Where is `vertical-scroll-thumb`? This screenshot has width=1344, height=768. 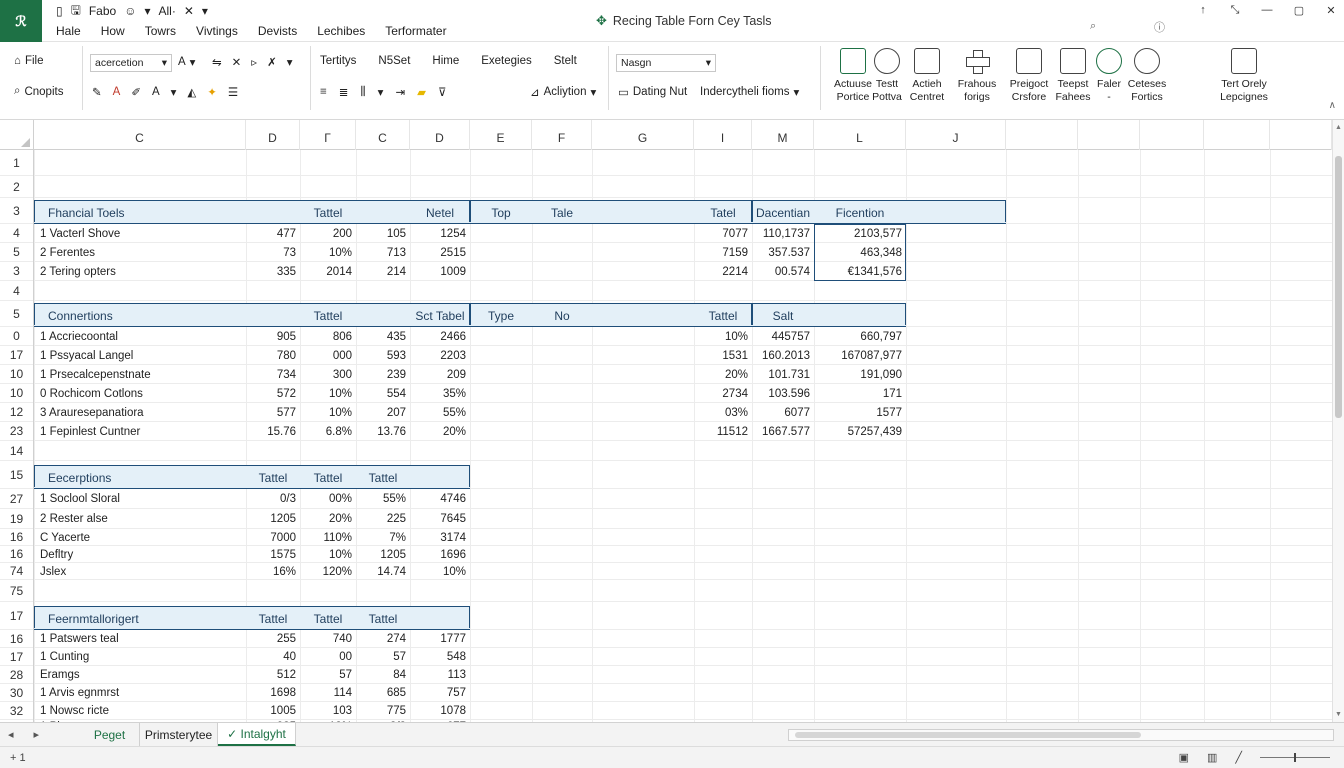
vertical-scroll-thumb is located at coordinates (1338, 287).